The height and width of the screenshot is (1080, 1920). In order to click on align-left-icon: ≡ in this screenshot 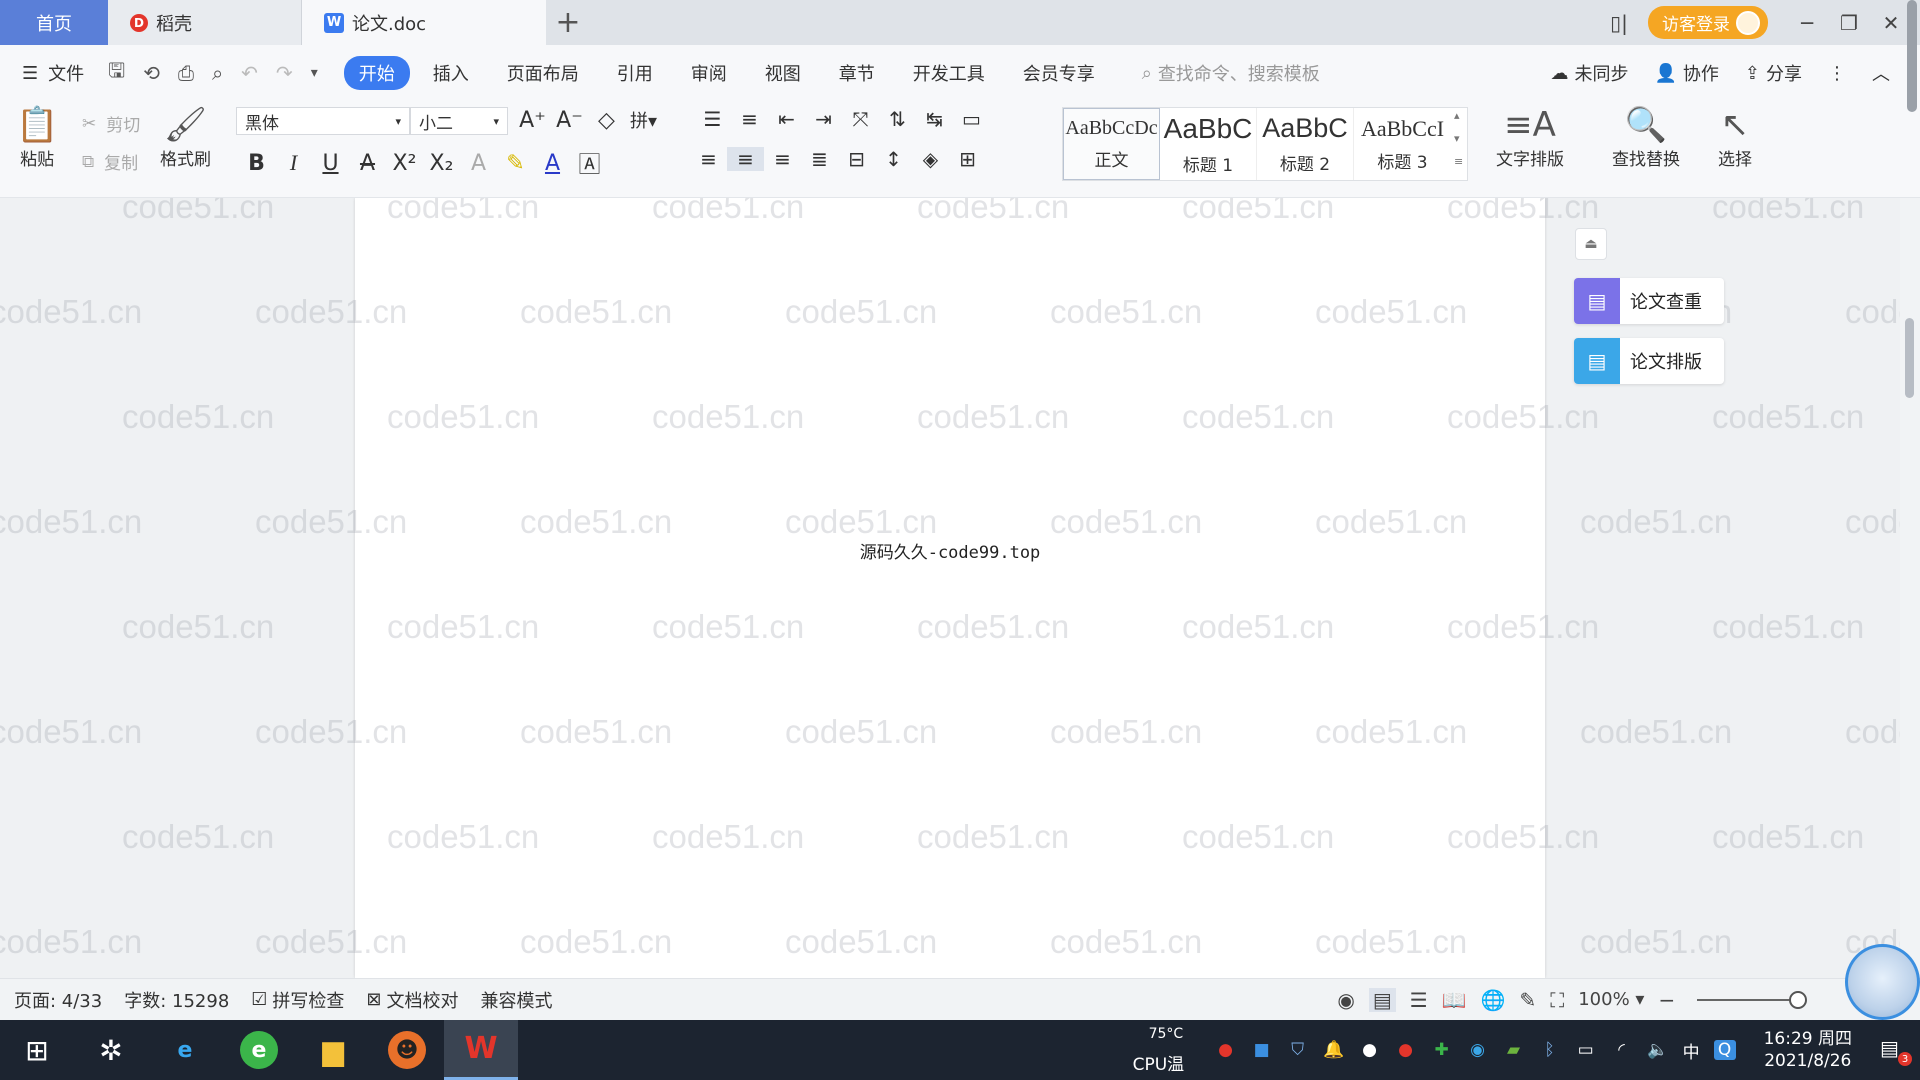, I will do `click(708, 159)`.